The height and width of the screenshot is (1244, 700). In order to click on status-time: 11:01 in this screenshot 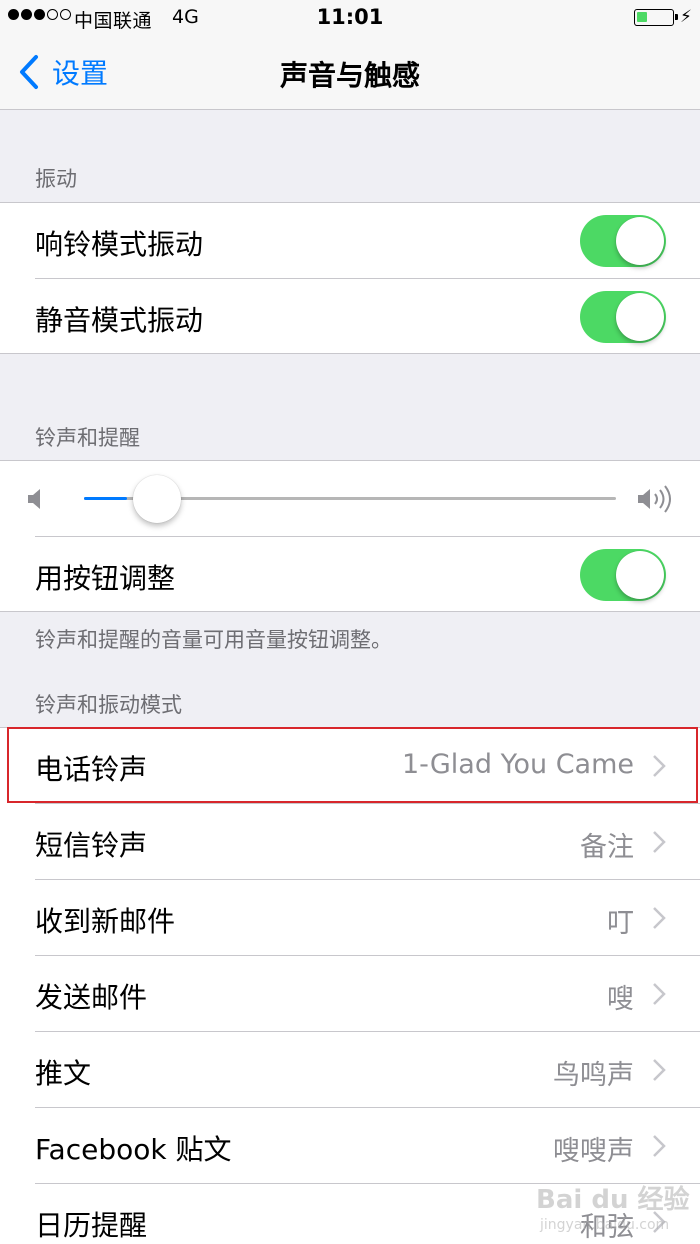, I will do `click(350, 17)`.